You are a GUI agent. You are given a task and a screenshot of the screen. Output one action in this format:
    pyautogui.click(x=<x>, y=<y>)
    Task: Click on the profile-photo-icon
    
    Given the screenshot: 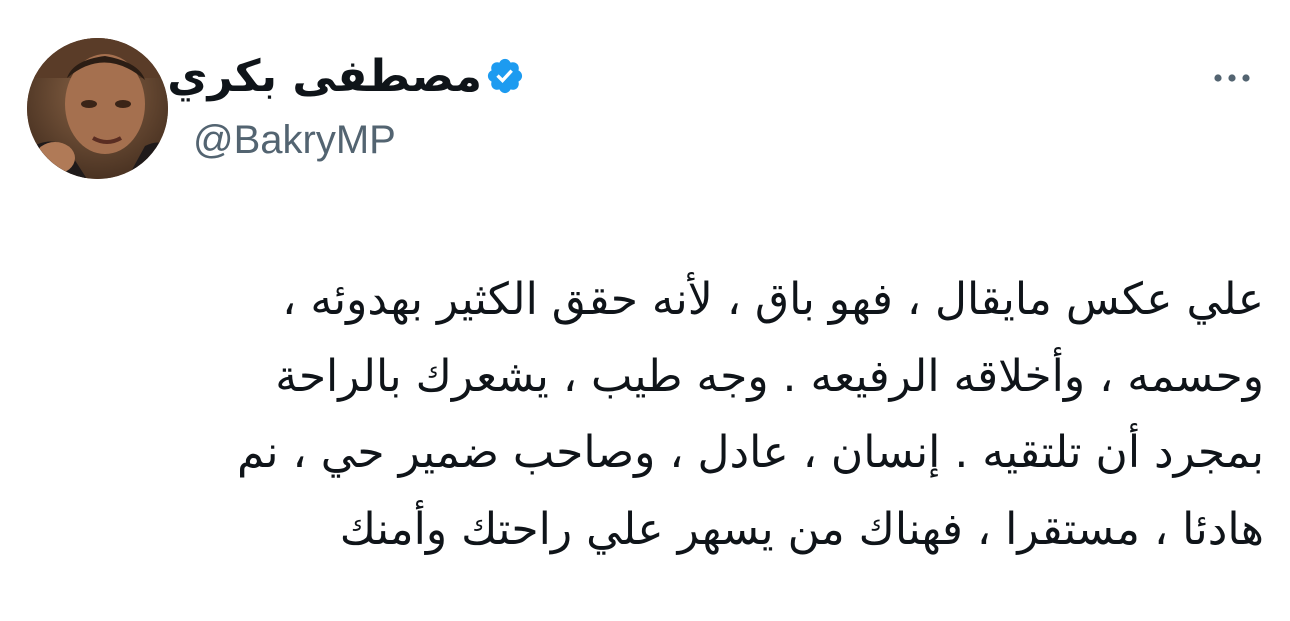 What is the action you would take?
    pyautogui.click(x=97, y=108)
    